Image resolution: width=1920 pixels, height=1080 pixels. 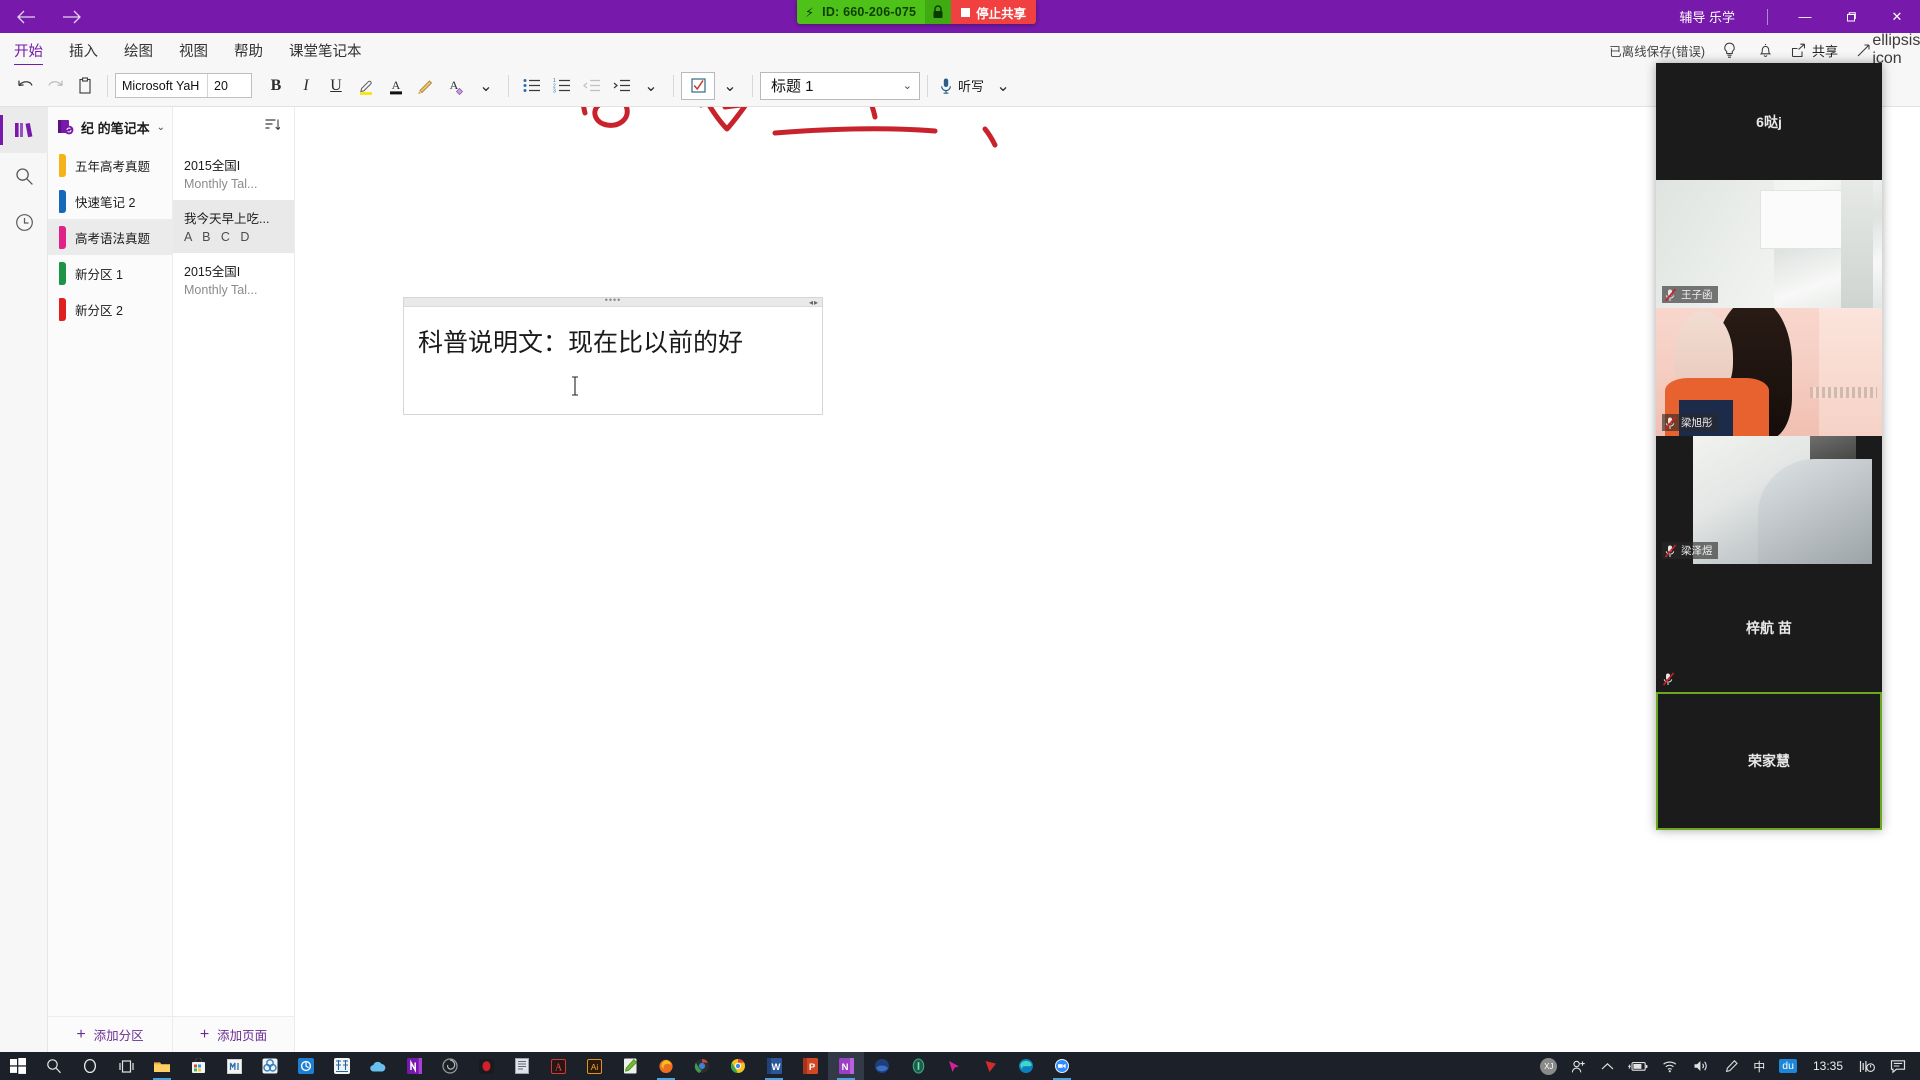 What do you see at coordinates (138, 52) in the screenshot?
I see `tab-draw: 绘图` at bounding box center [138, 52].